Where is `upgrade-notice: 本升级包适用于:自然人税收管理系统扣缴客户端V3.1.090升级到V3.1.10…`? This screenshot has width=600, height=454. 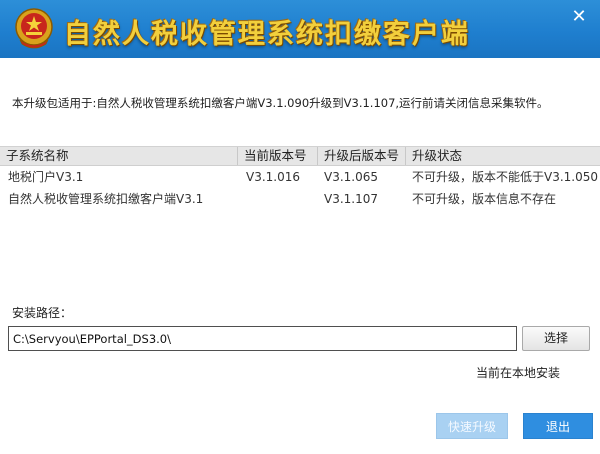 upgrade-notice: 本升级包适用于:自然人税收管理系统扣缴客户端V3.1.090升级到V3.1.10… is located at coordinates (280, 103).